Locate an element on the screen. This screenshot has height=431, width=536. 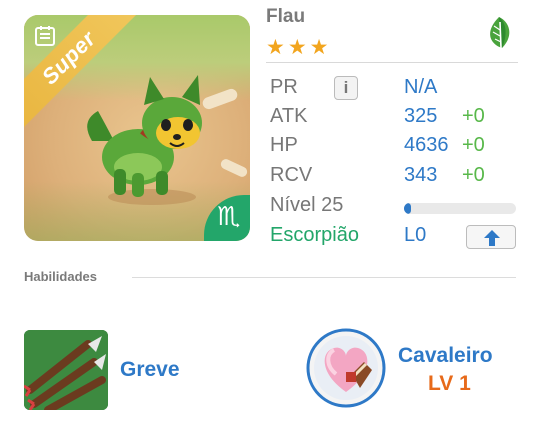
info-icon: i is located at coordinates (346, 88).